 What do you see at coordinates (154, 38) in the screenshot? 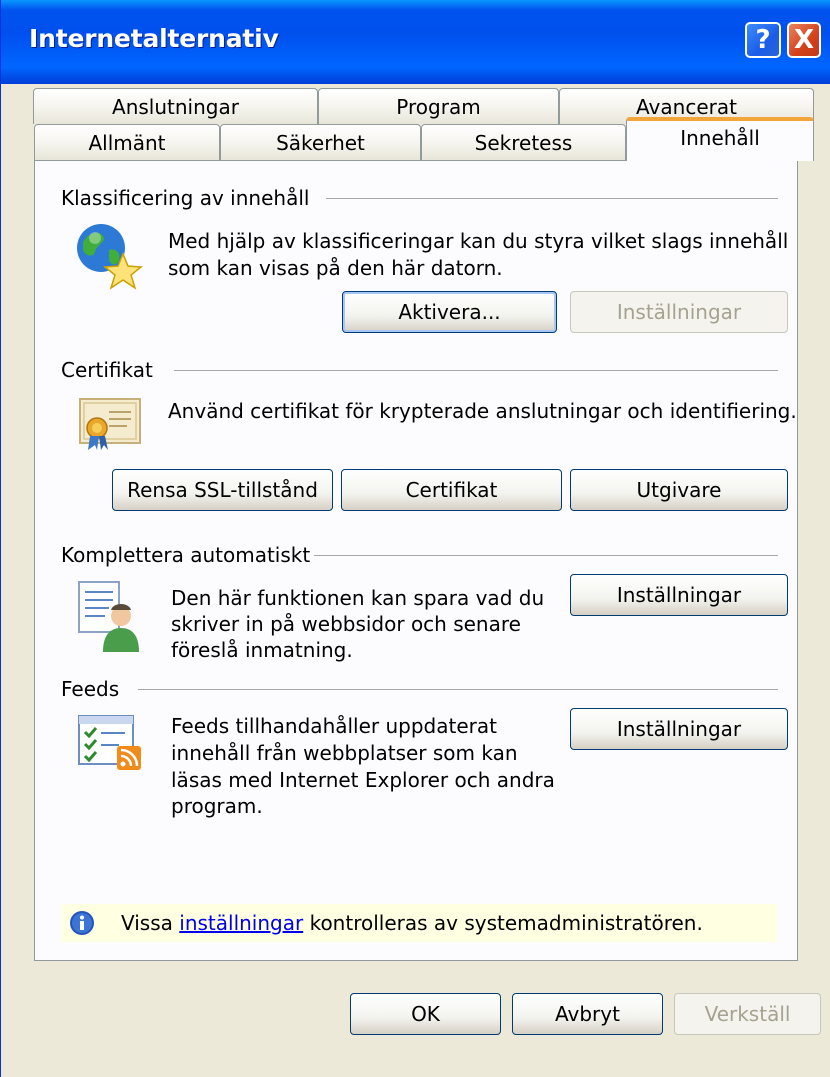
I see `window-title: Internetalternativ` at bounding box center [154, 38].